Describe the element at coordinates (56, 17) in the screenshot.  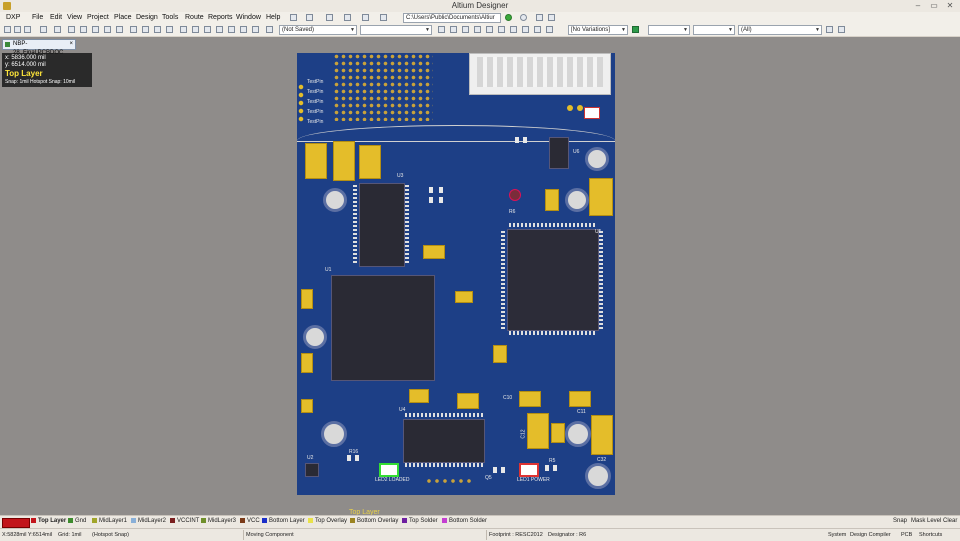
I see `menu-edit: Edit` at that location.